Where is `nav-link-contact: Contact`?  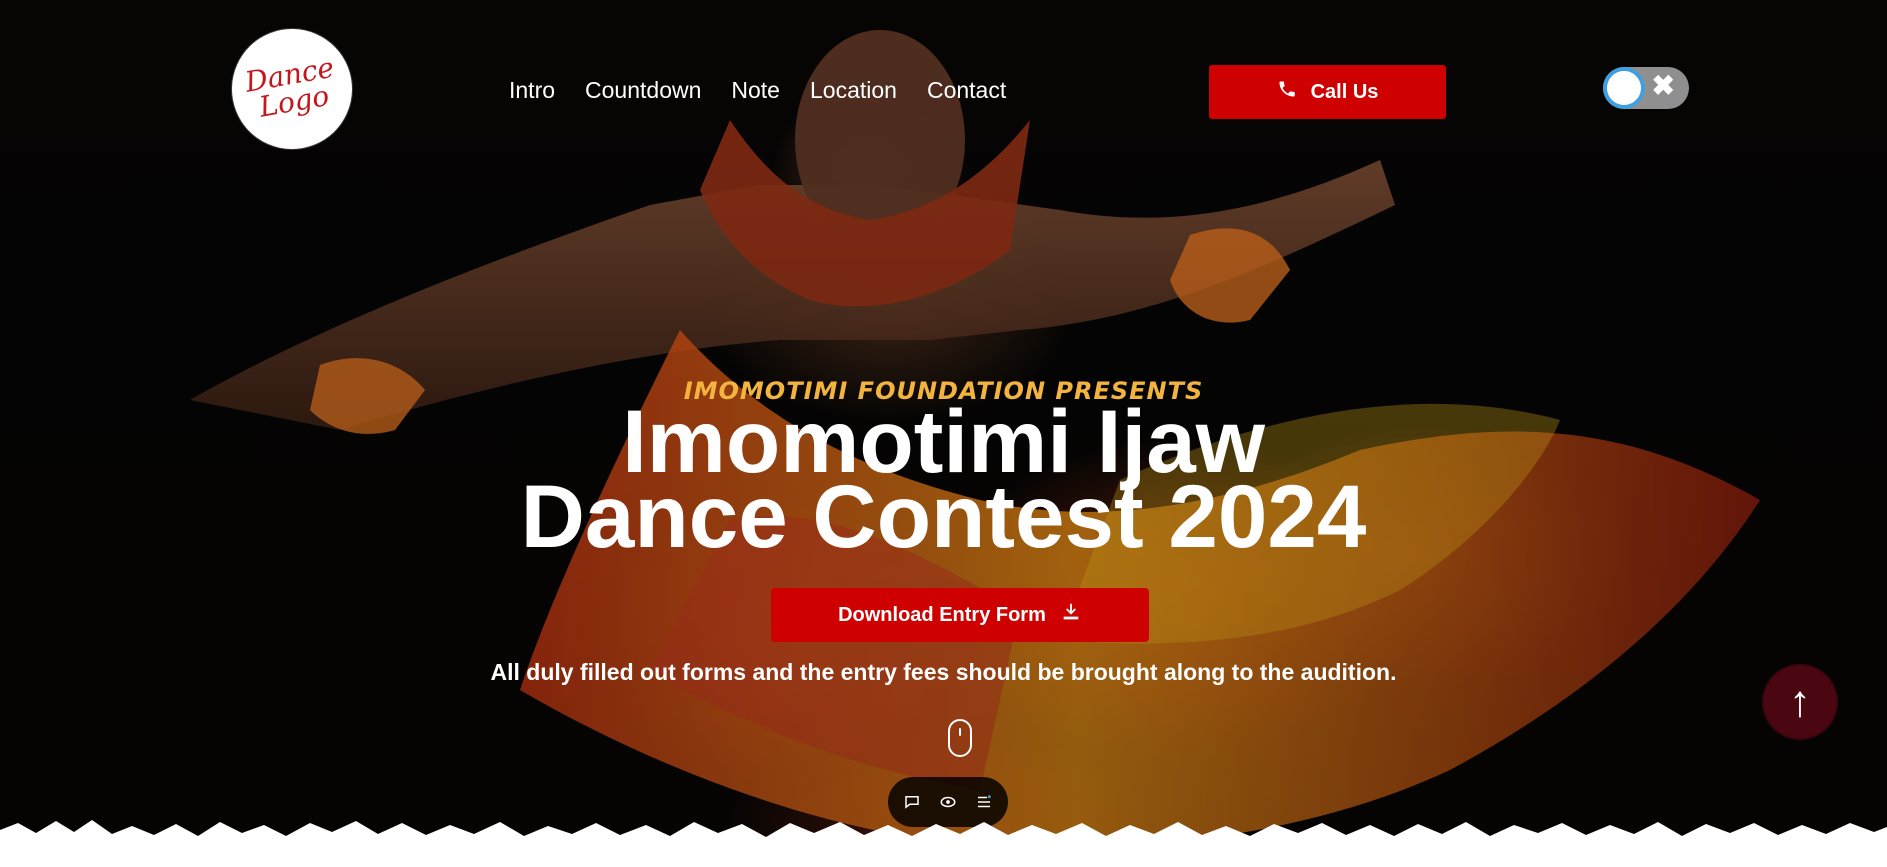 nav-link-contact: Contact is located at coordinates (966, 90).